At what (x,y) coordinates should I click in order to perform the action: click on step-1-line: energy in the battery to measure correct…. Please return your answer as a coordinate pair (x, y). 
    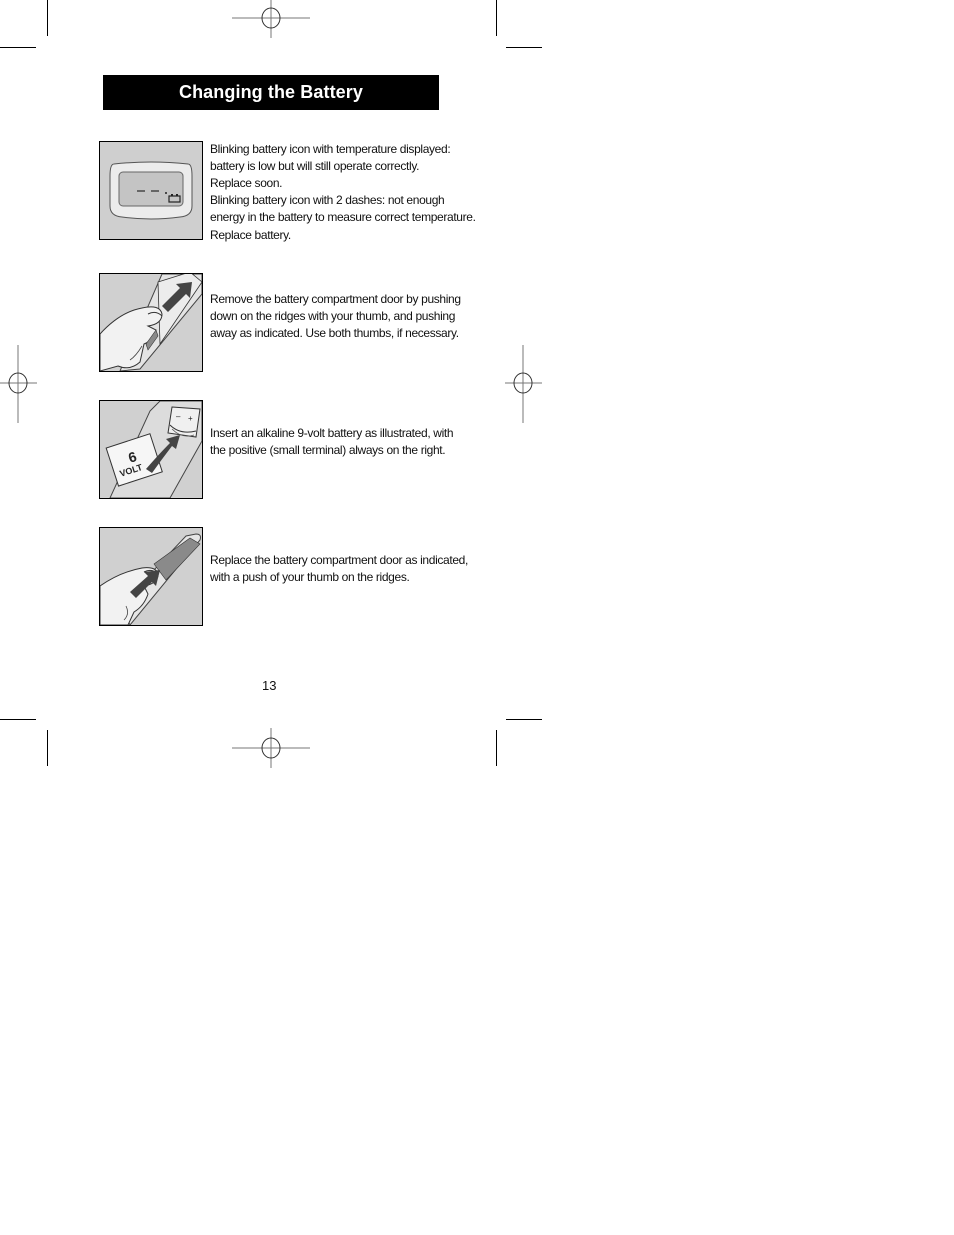
    Looking at the image, I should click on (343, 217).